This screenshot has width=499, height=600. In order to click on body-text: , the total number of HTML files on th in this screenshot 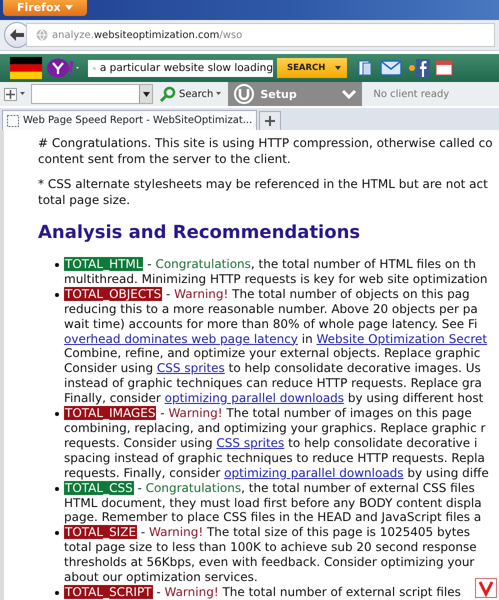, I will do `click(363, 264)`.